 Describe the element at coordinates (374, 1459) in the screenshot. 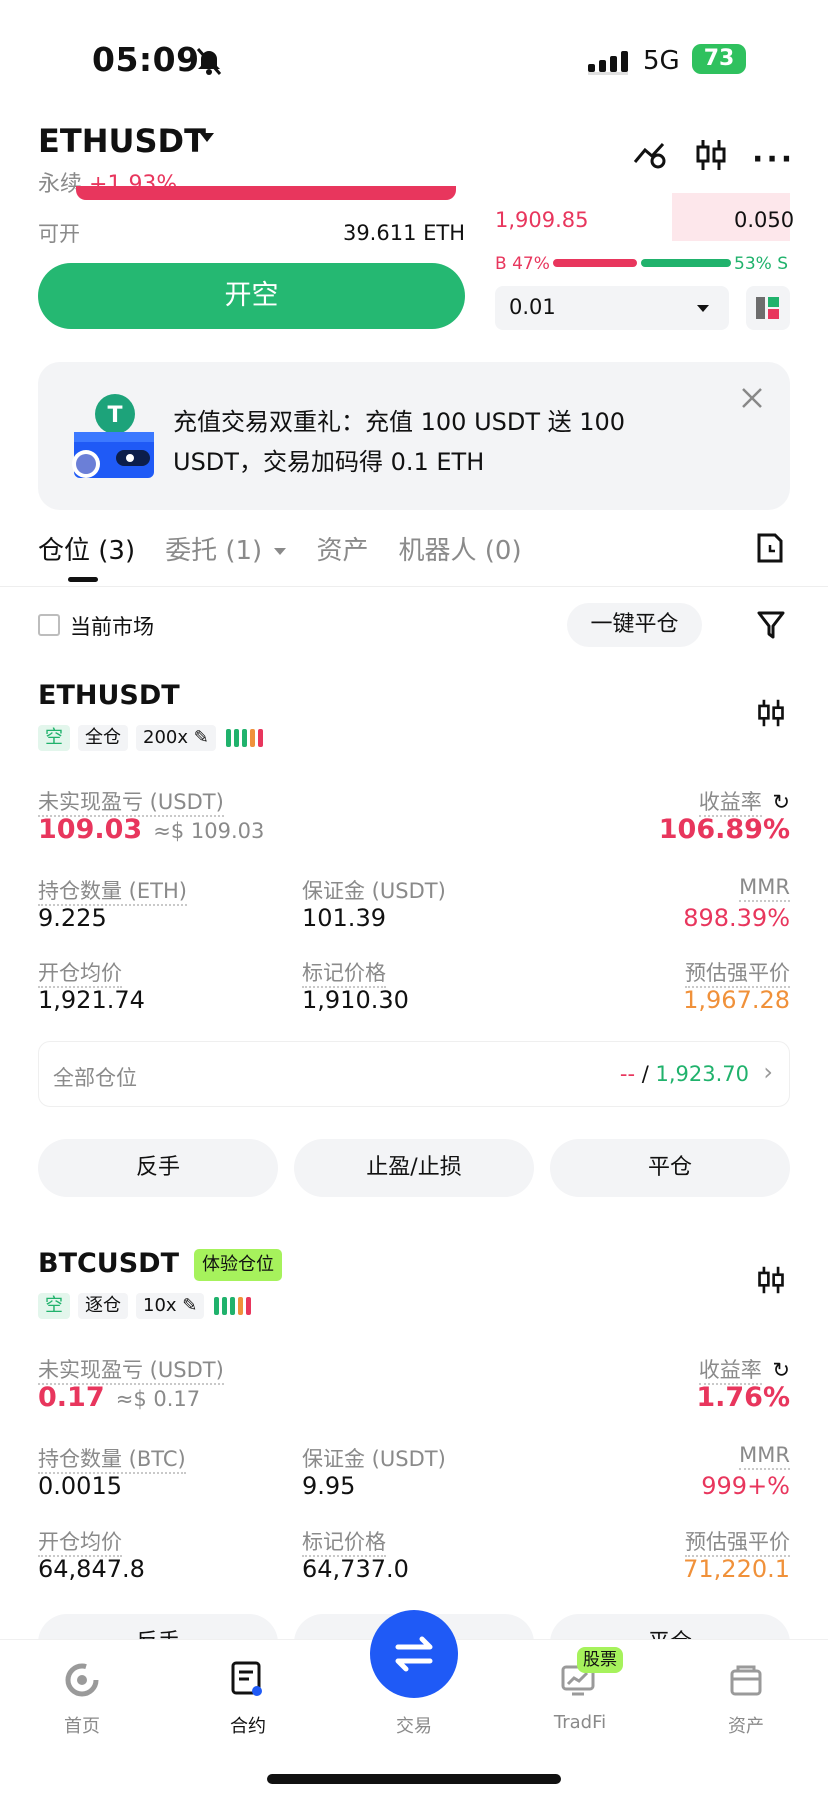

I see `margin-label: 保证金 (USDT)` at that location.